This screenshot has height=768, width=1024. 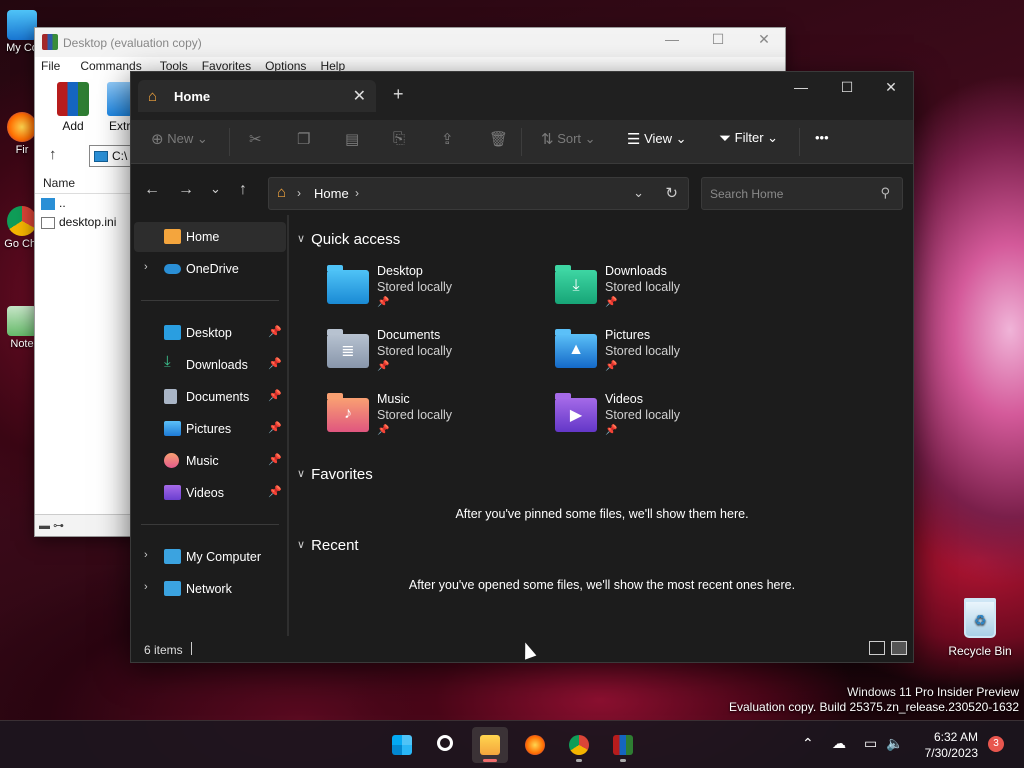 I want to click on active-indicator, so click(x=490, y=760).